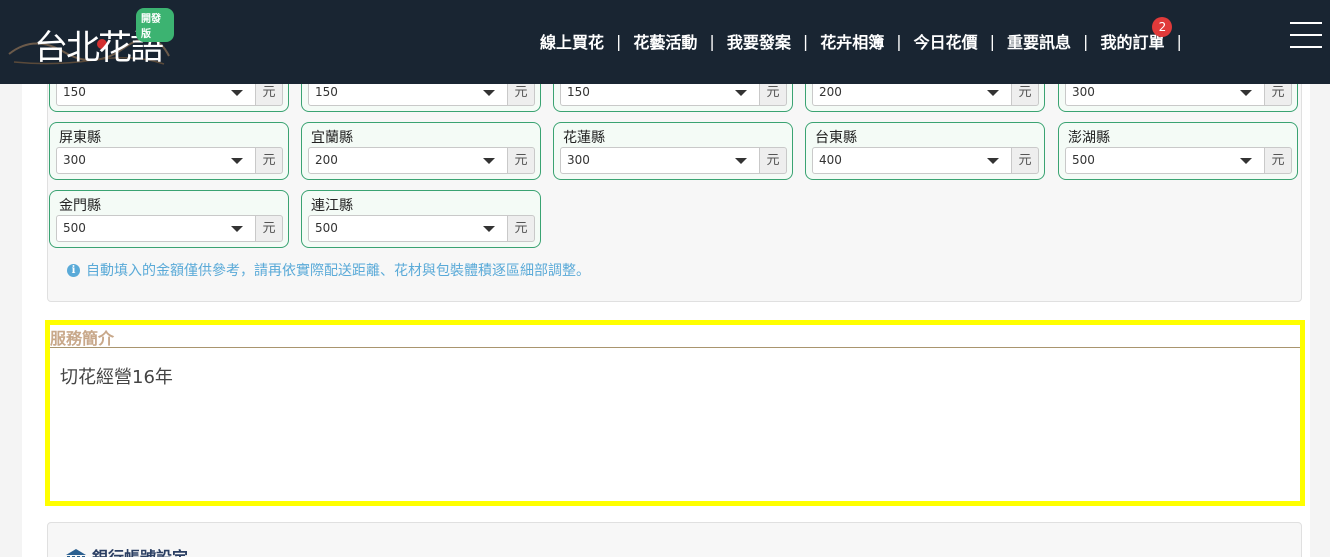  I want to click on order-count-badge: 2, so click(1162, 27).